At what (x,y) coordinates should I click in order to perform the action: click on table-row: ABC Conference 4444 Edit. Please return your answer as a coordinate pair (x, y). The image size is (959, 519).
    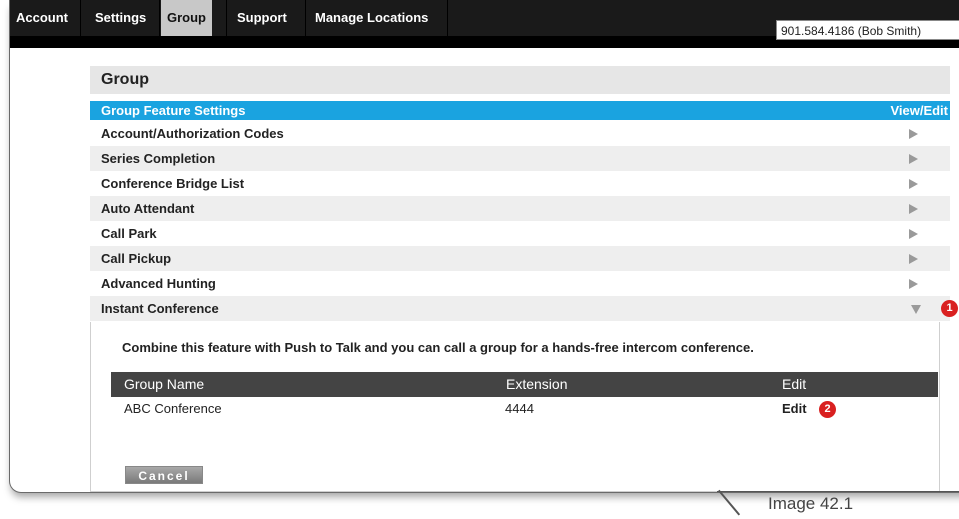
    Looking at the image, I should click on (524, 409).